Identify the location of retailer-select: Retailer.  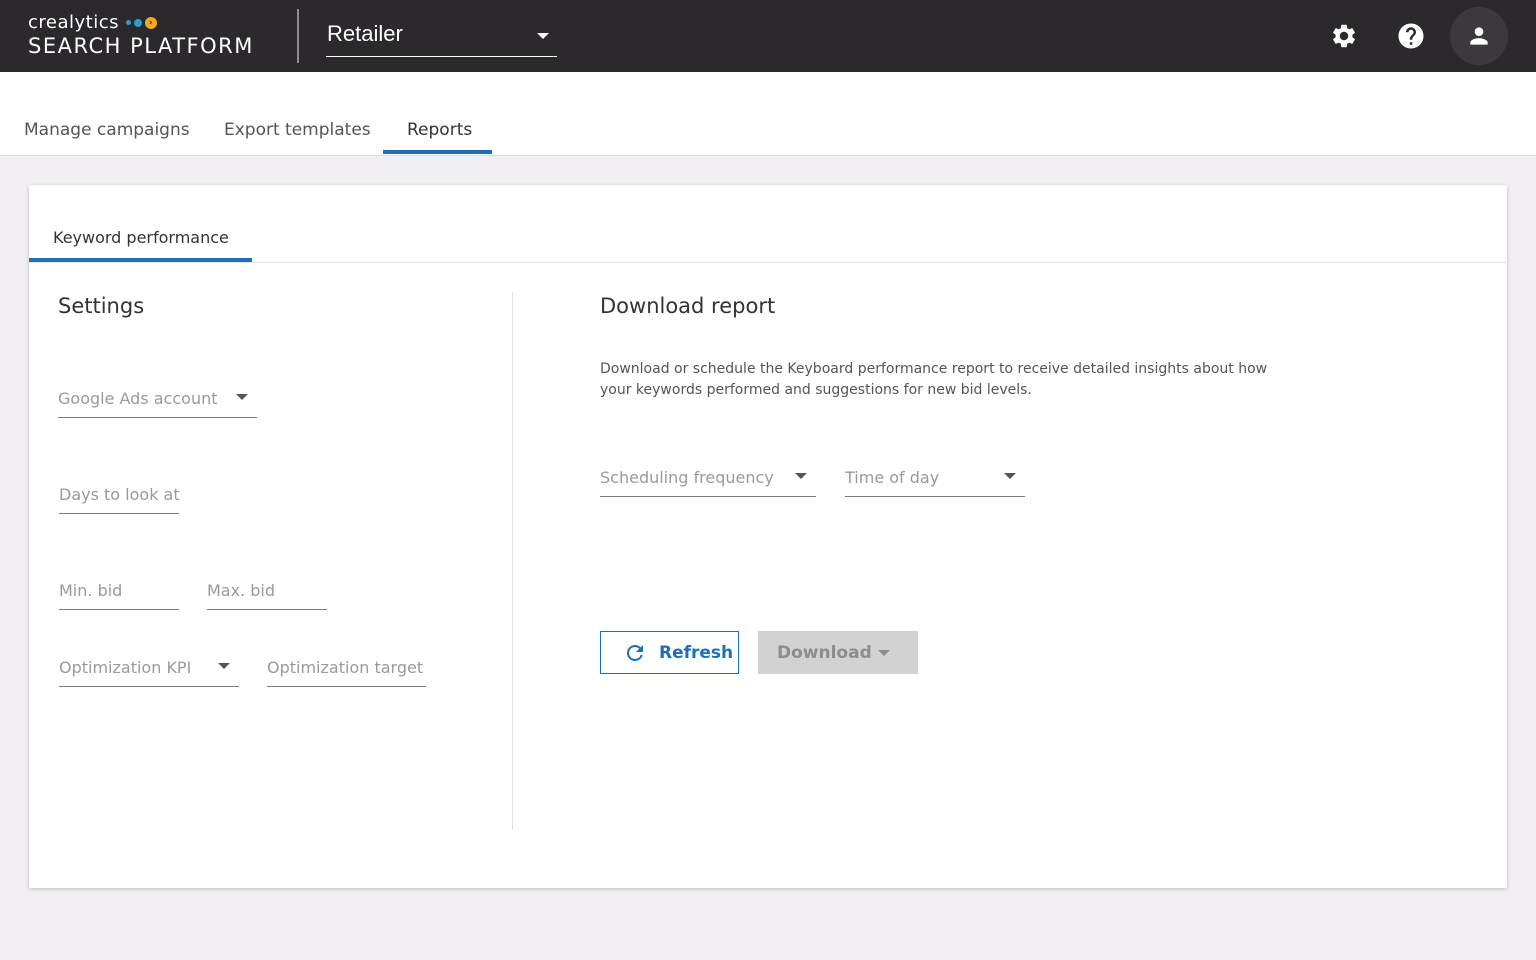
(441, 36).